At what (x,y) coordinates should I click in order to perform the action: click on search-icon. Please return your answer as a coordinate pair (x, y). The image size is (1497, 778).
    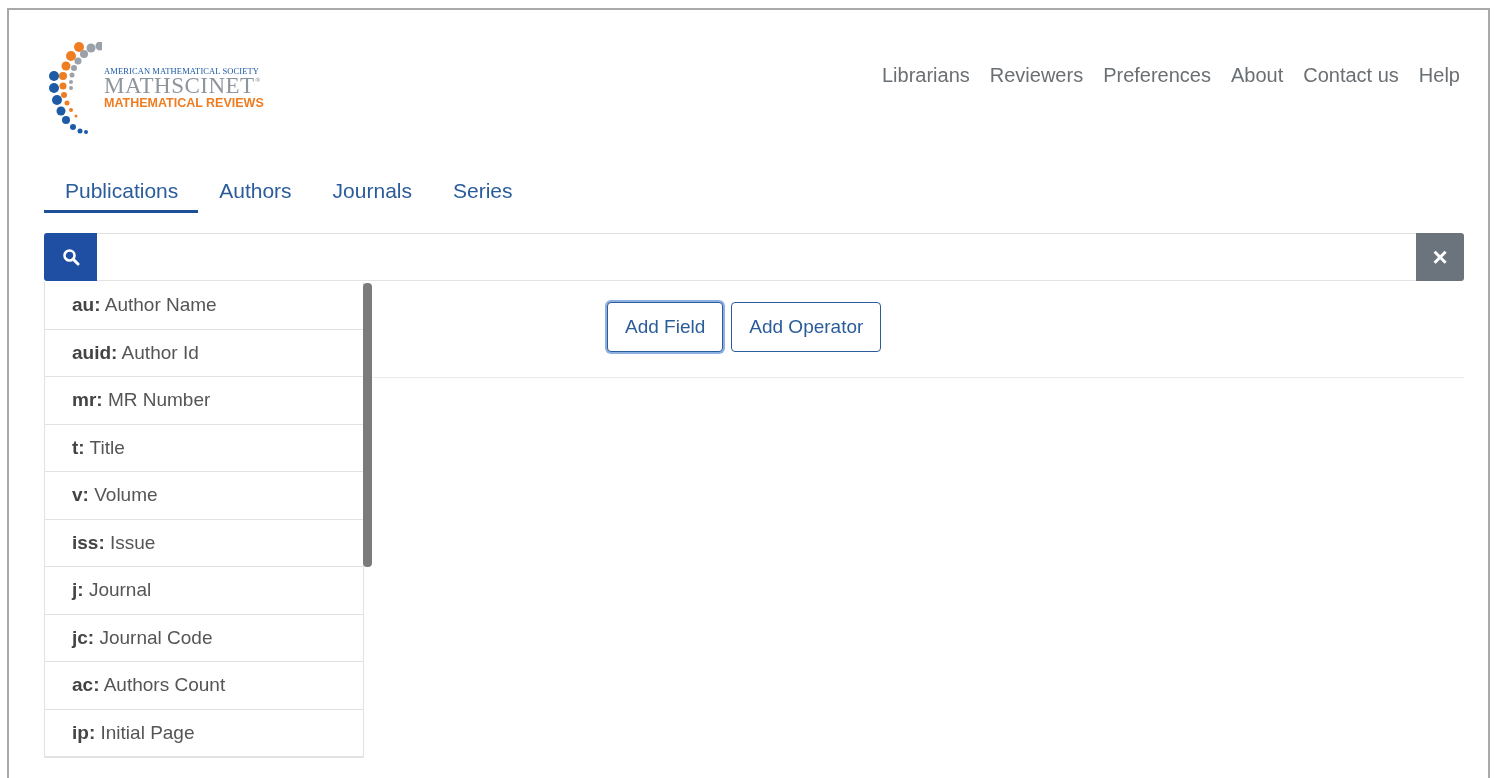
    Looking at the image, I should click on (70, 257).